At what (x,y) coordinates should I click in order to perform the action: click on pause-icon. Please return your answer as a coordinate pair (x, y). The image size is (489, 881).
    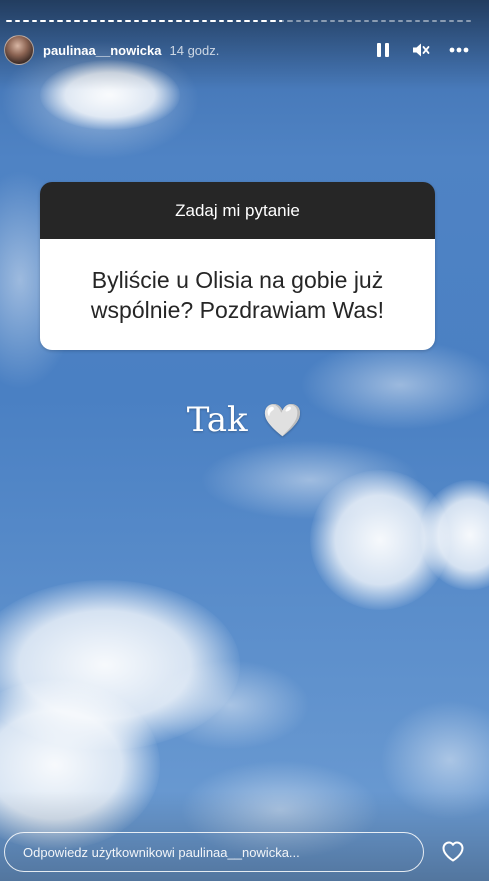
    Looking at the image, I should click on (383, 50).